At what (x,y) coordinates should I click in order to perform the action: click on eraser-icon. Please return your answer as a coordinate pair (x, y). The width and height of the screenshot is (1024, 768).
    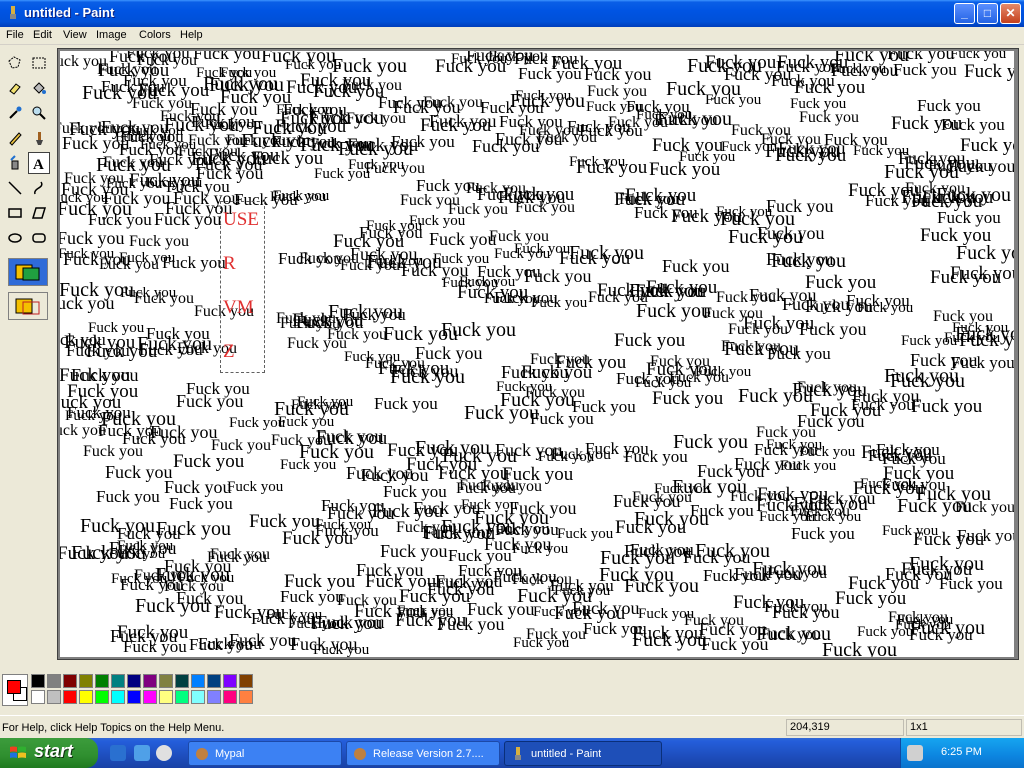
    Looking at the image, I should click on (15, 88).